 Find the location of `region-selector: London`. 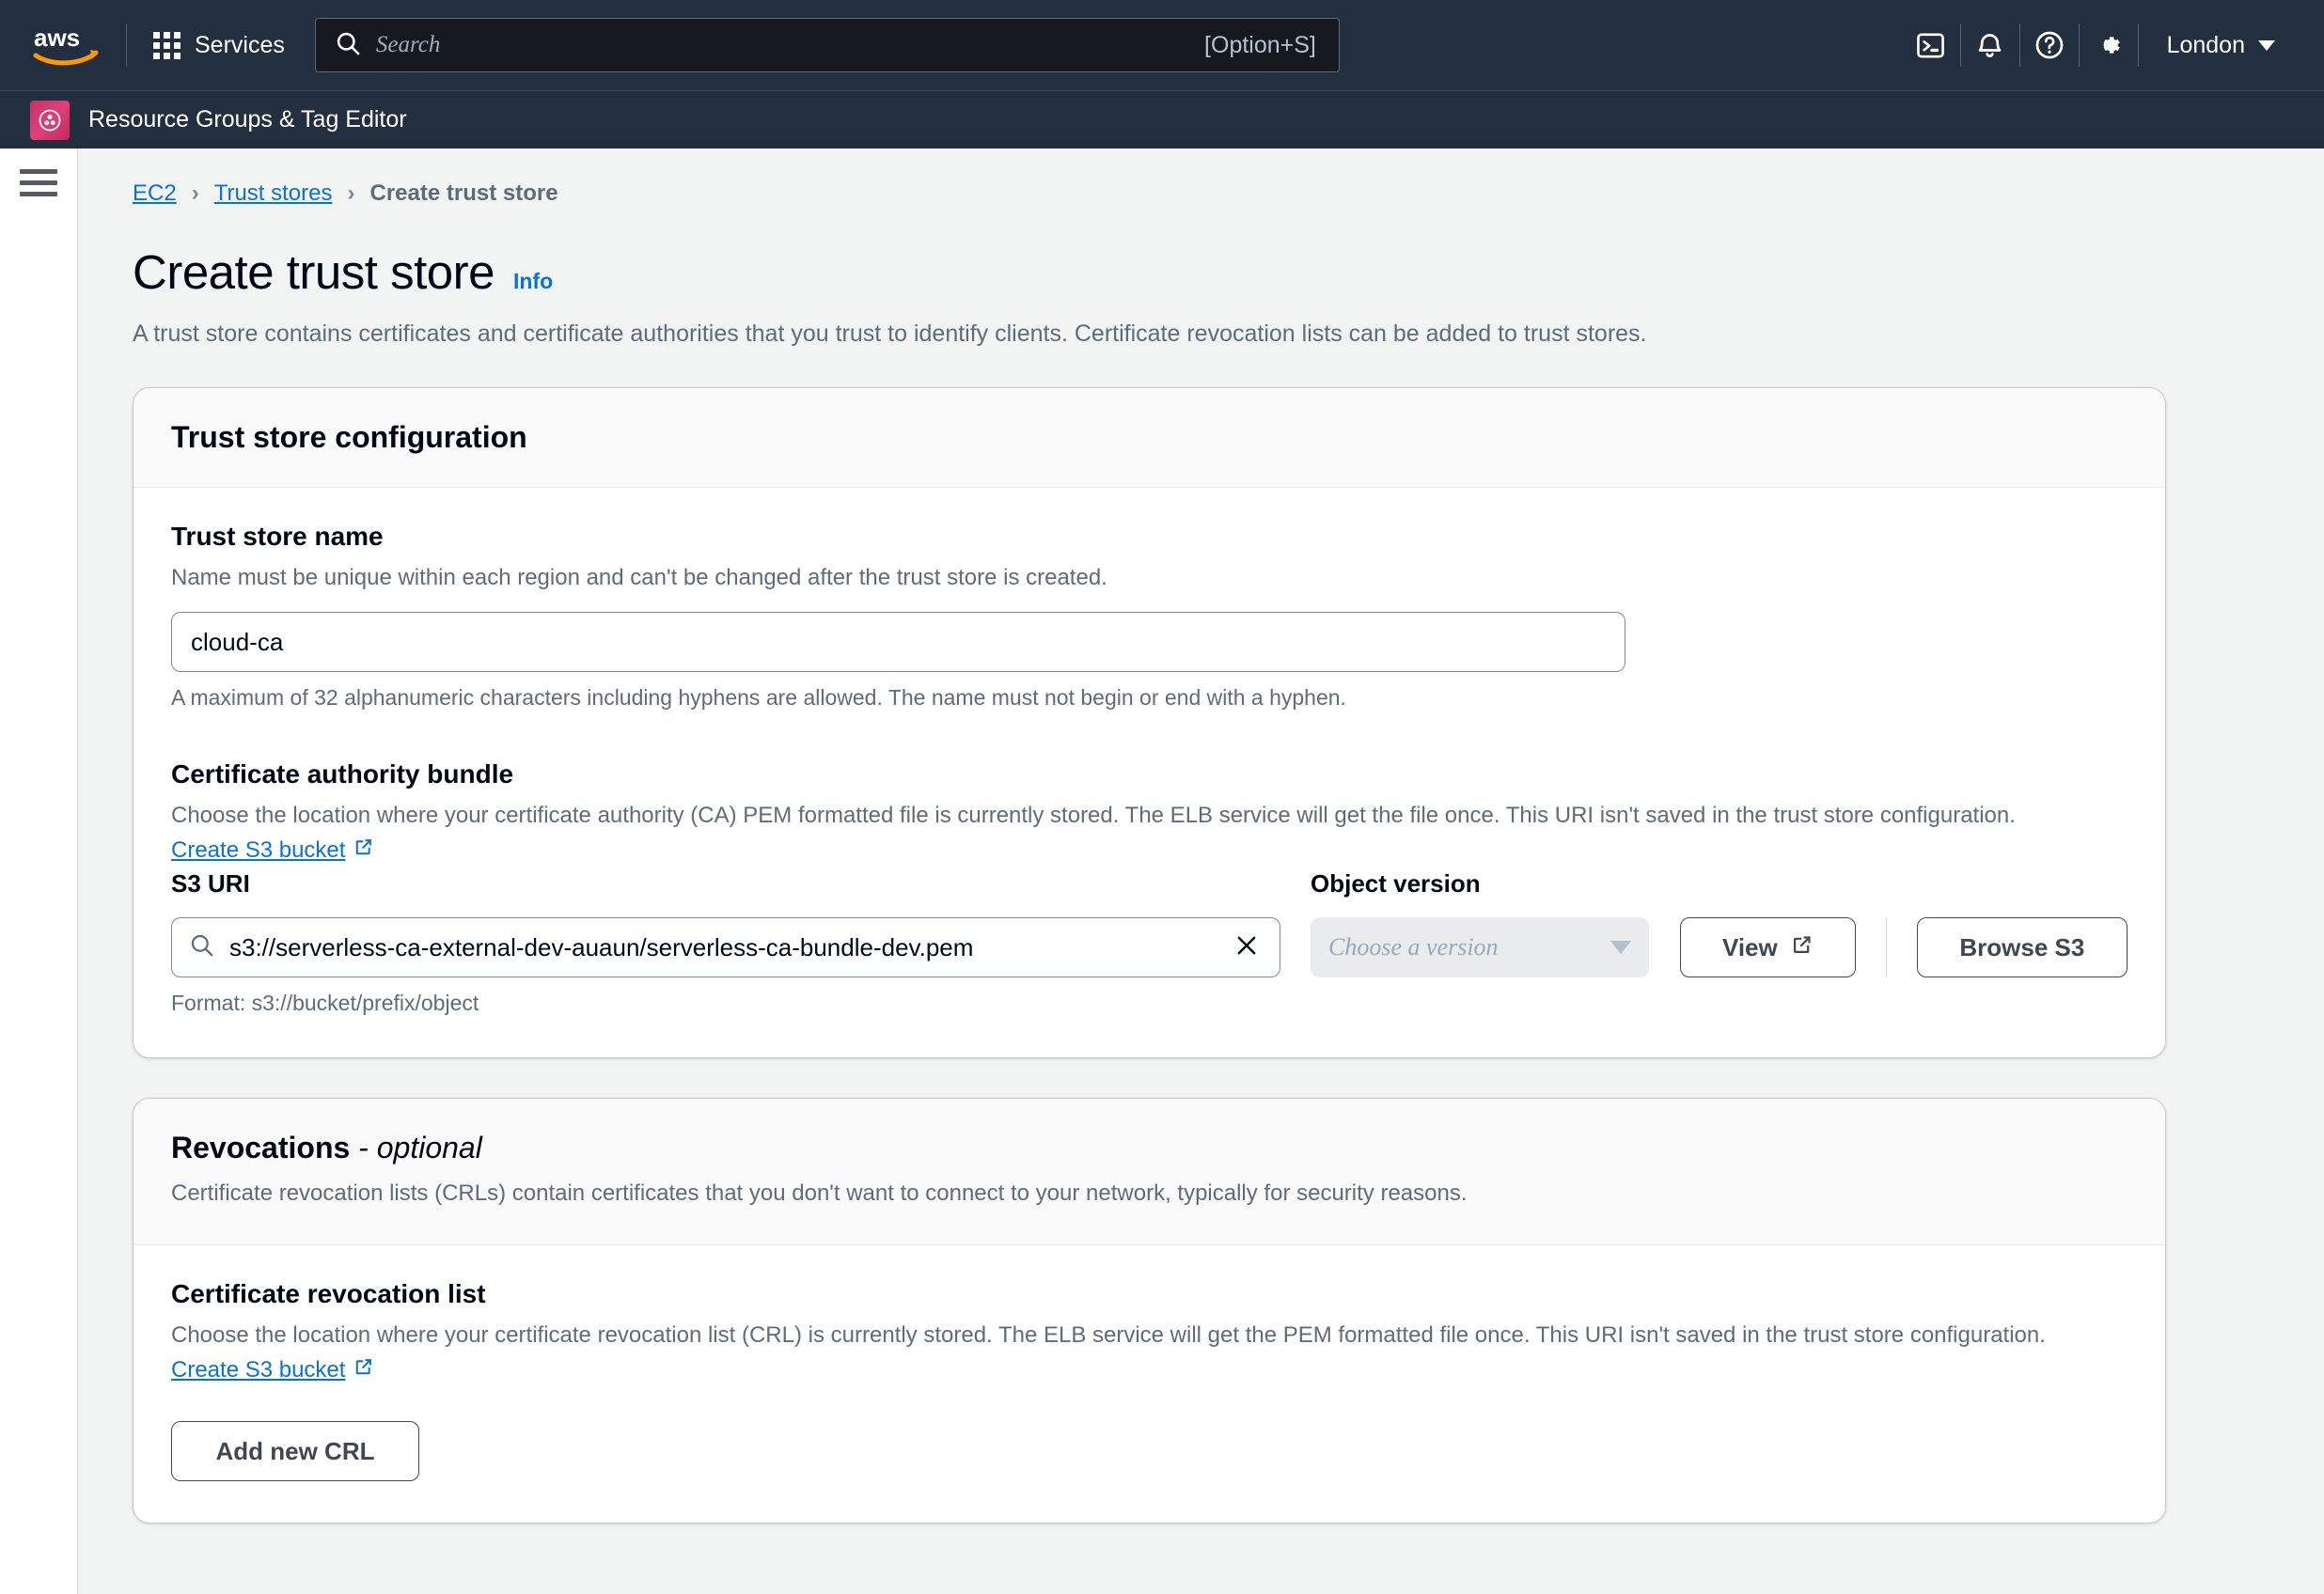

region-selector: London is located at coordinates (2219, 45).